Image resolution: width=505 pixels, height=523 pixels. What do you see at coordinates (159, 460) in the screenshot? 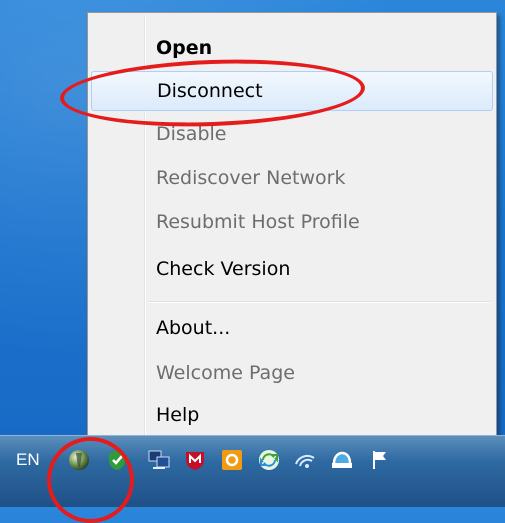
I see `network-monitor-icon` at bounding box center [159, 460].